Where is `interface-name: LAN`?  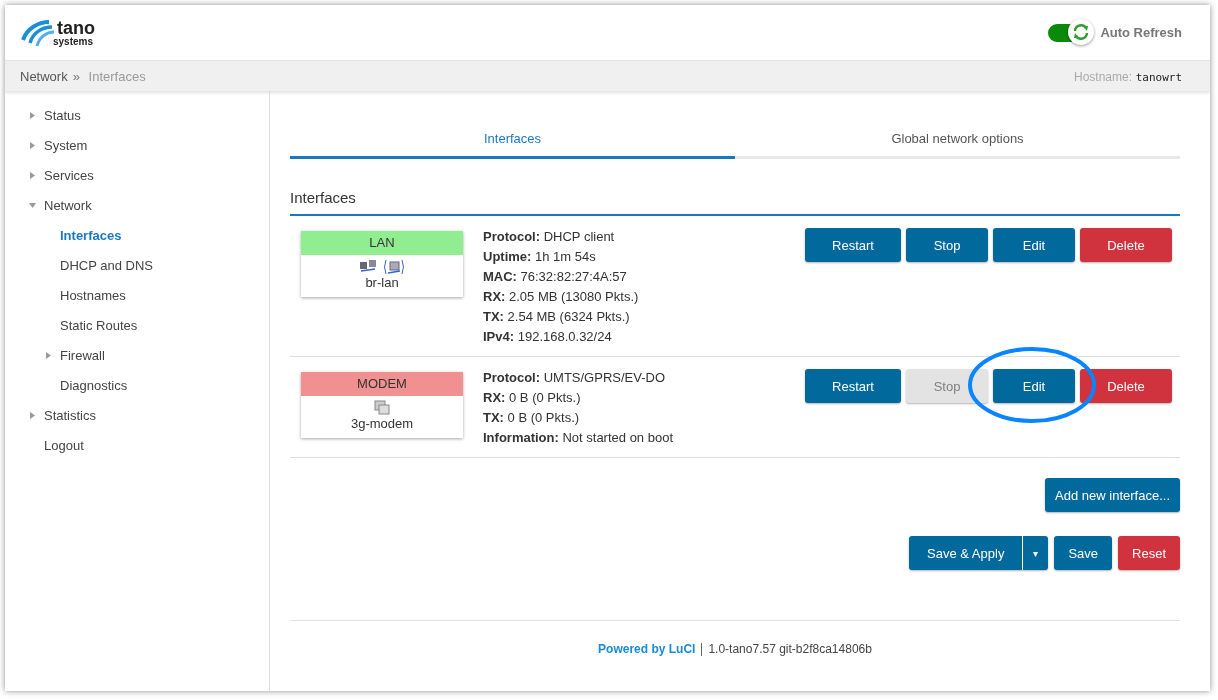
interface-name: LAN is located at coordinates (382, 243).